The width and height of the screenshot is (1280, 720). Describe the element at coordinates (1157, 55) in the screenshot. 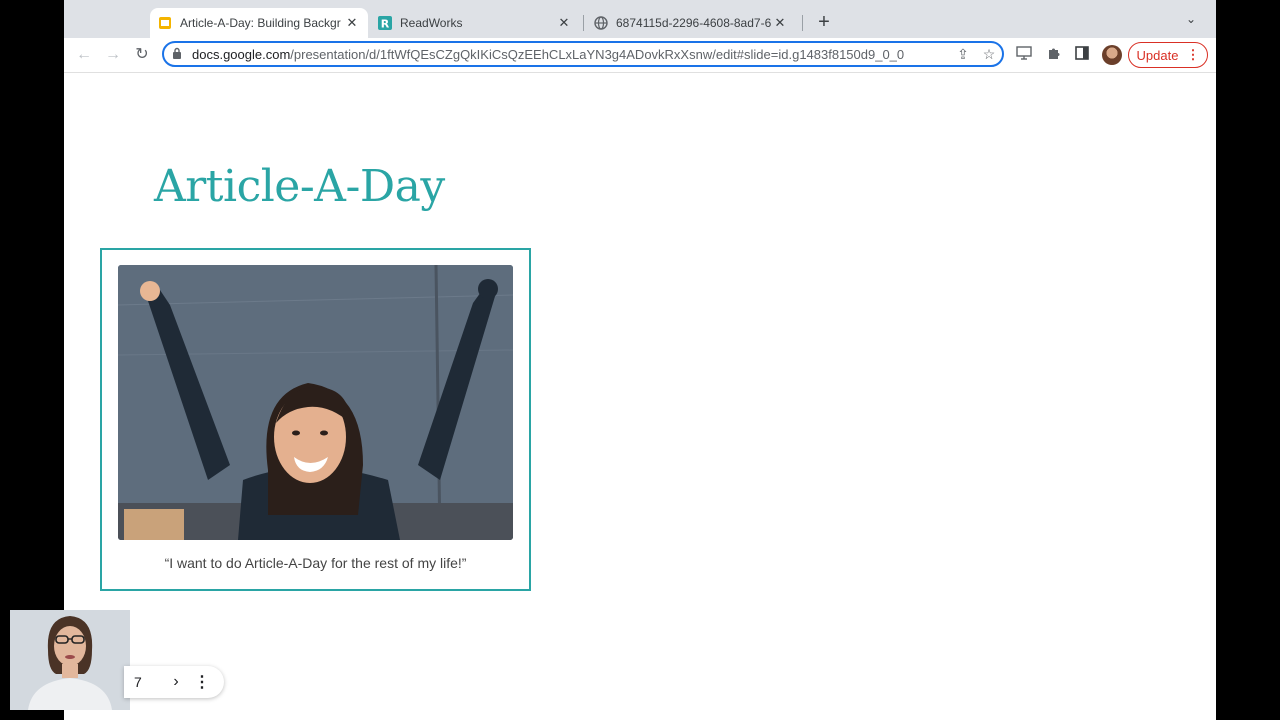

I see `update-label: Update` at that location.